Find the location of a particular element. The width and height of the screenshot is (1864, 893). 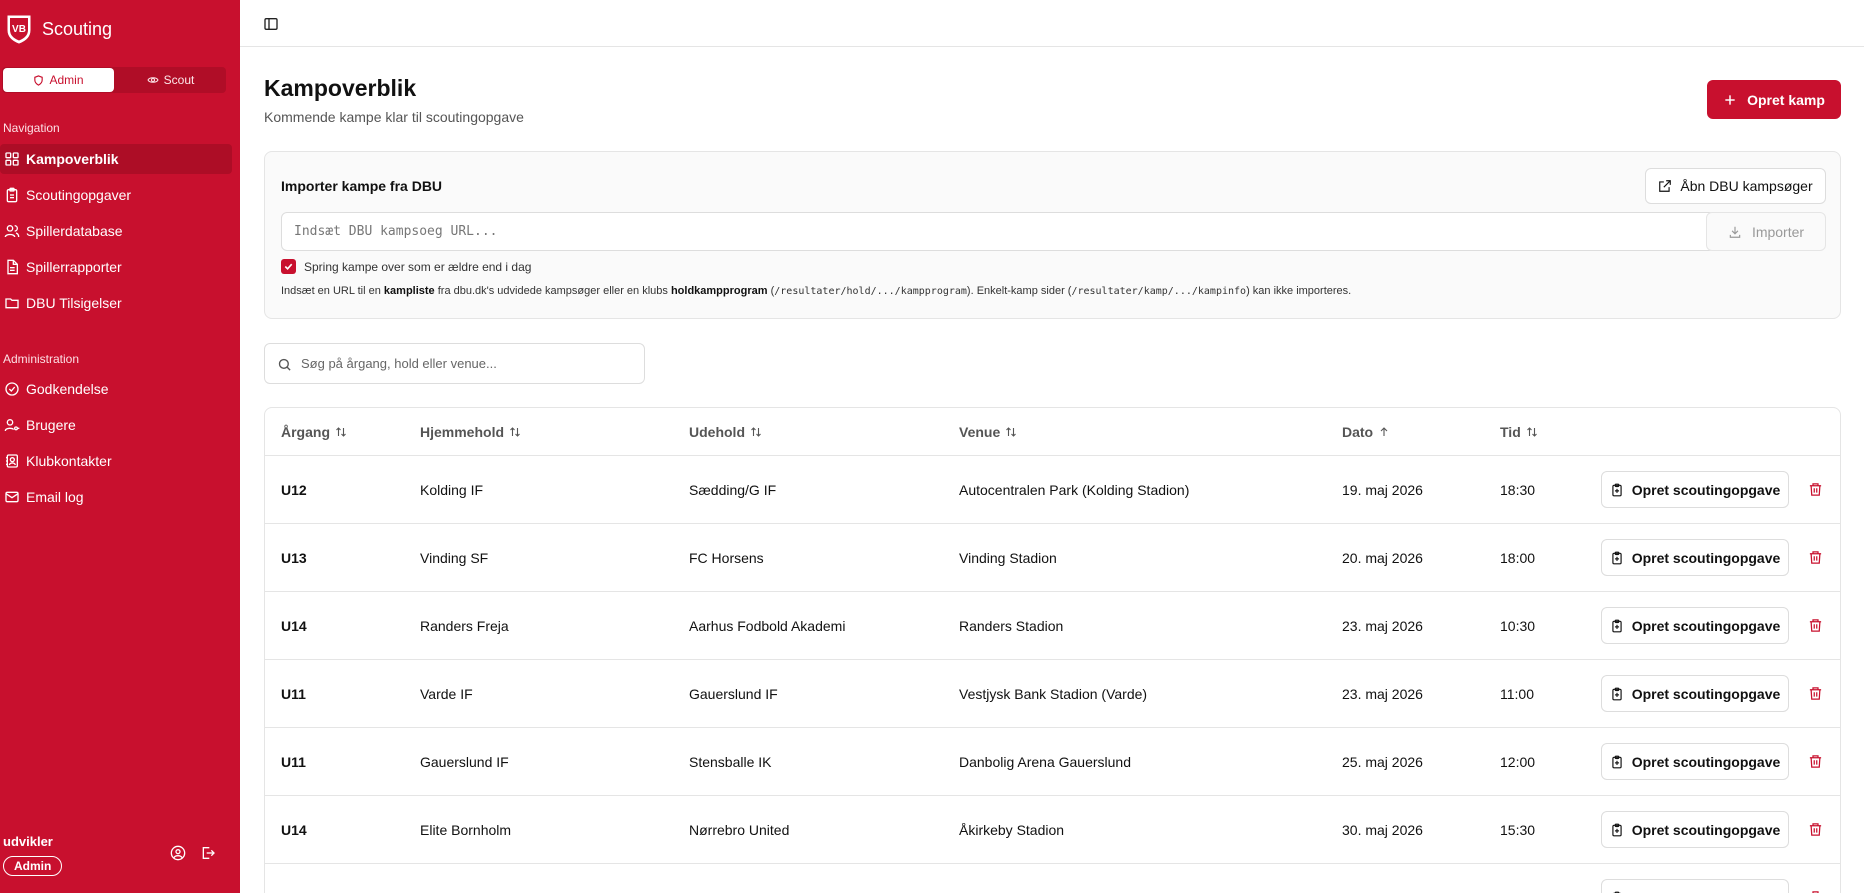

svg-text: VB is located at coordinates (19, 29).